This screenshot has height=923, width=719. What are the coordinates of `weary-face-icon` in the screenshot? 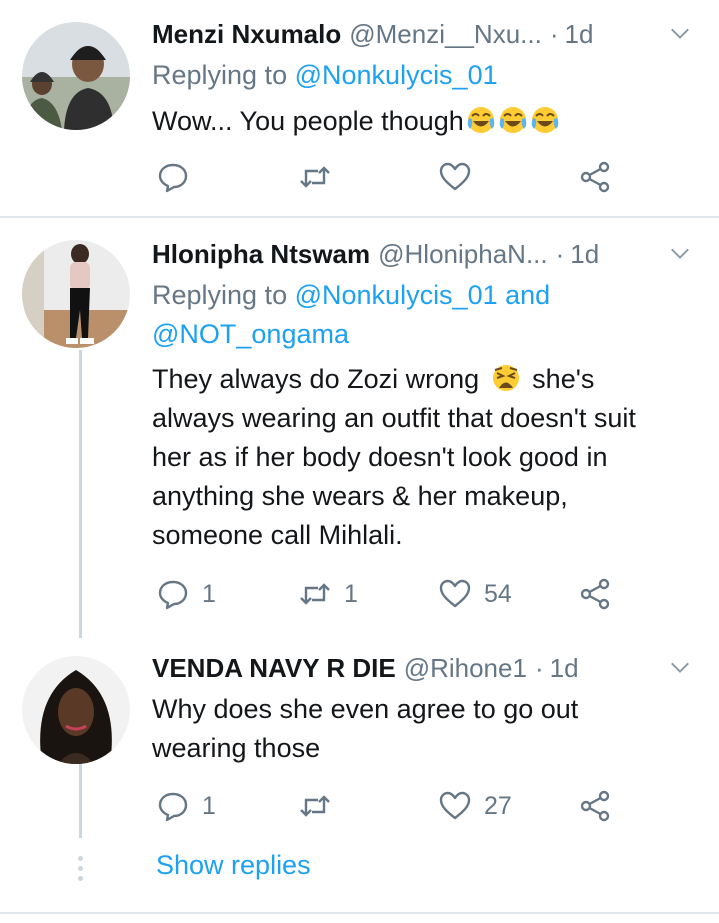 It's located at (505, 378).